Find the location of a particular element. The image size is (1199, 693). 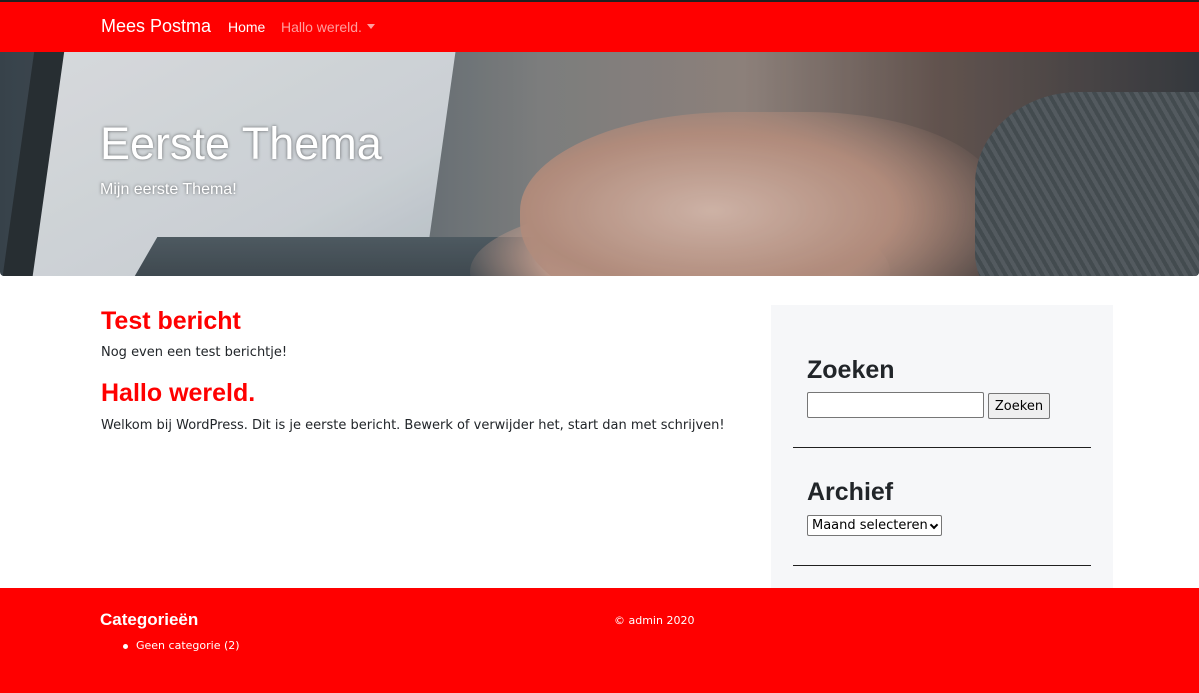

post-title-link: Hallo wereld. is located at coordinates (178, 393).